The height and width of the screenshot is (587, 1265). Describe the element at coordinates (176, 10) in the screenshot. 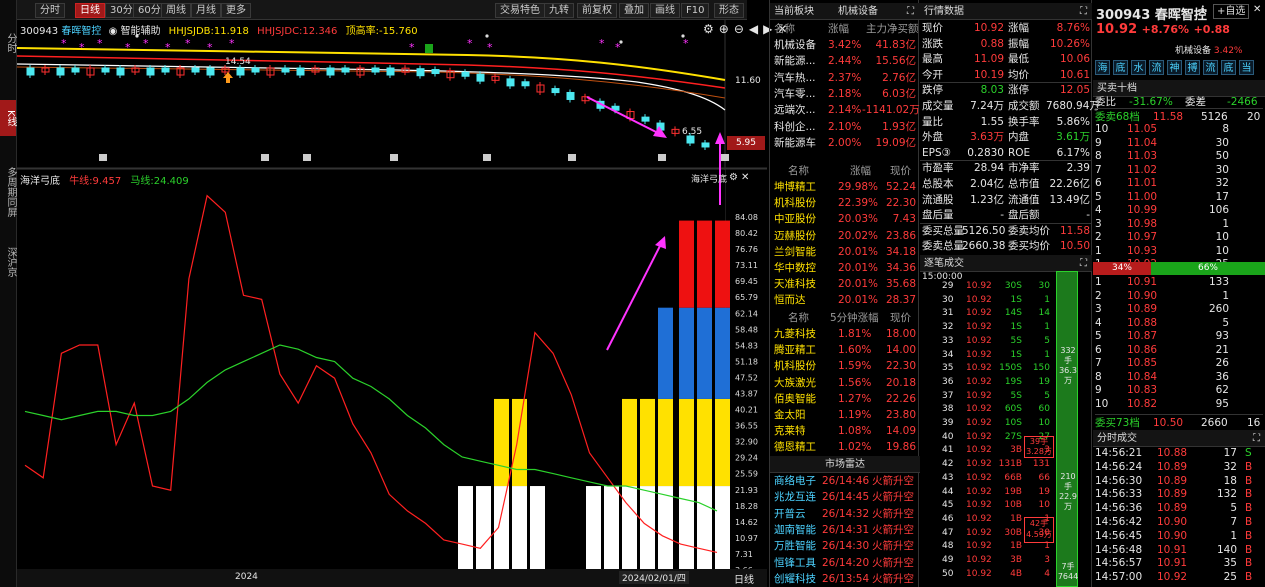

I see `period-week-button: 周线` at that location.